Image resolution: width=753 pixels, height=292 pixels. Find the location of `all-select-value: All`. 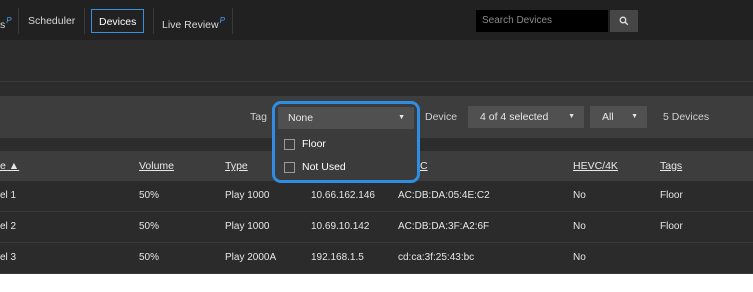

all-select-value: All is located at coordinates (608, 117).